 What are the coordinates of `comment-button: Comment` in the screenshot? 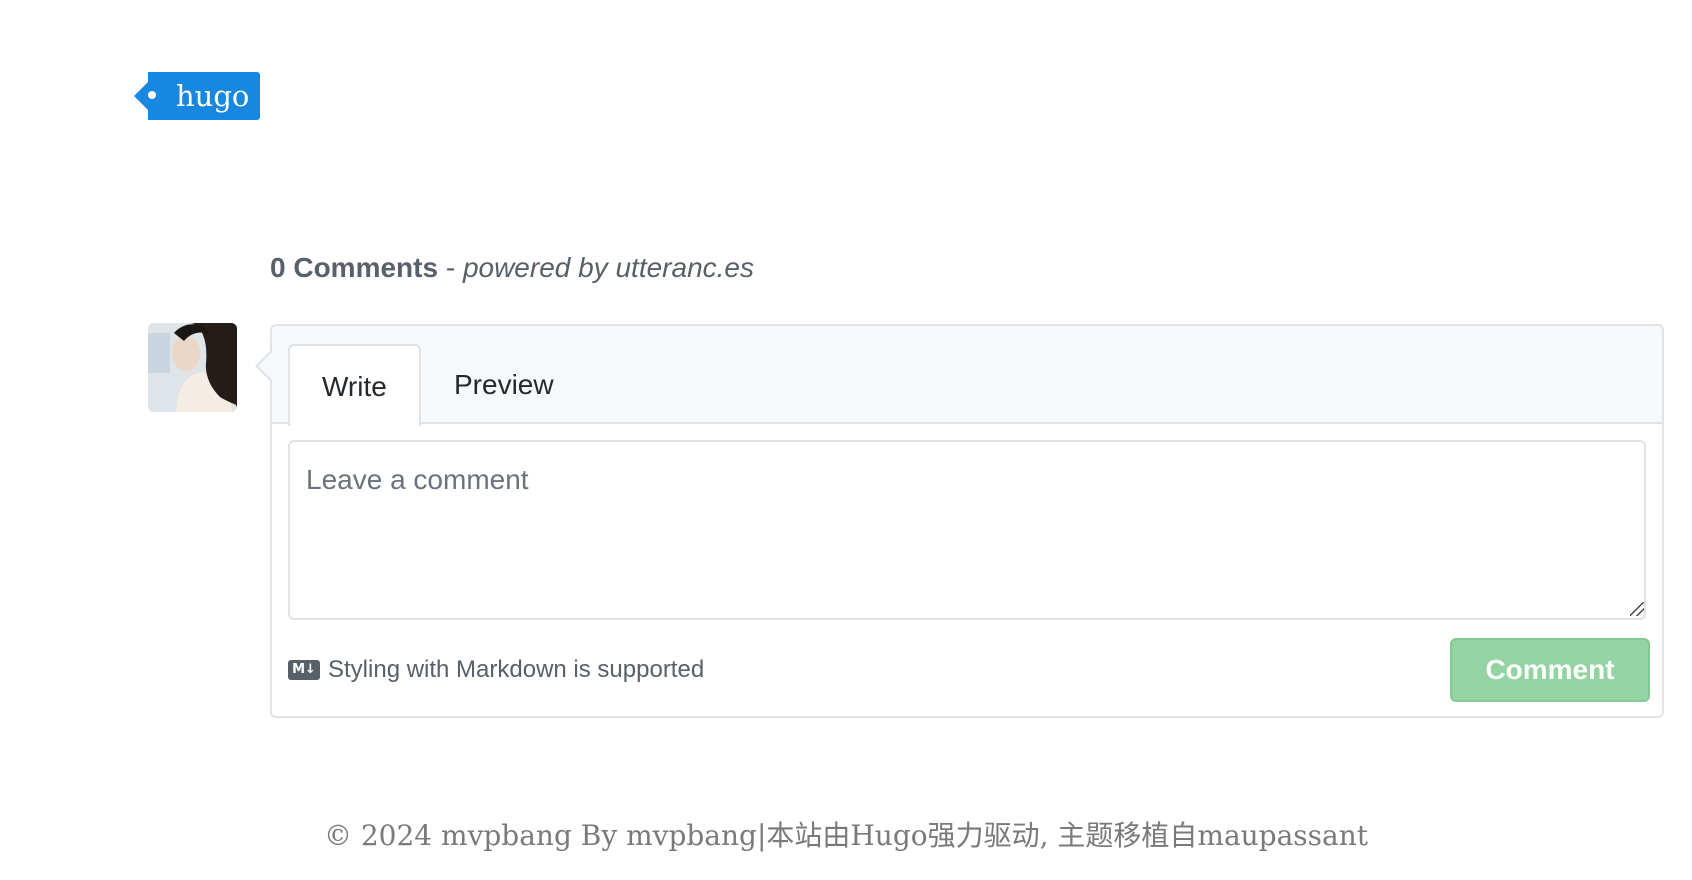 It's located at (1550, 670).